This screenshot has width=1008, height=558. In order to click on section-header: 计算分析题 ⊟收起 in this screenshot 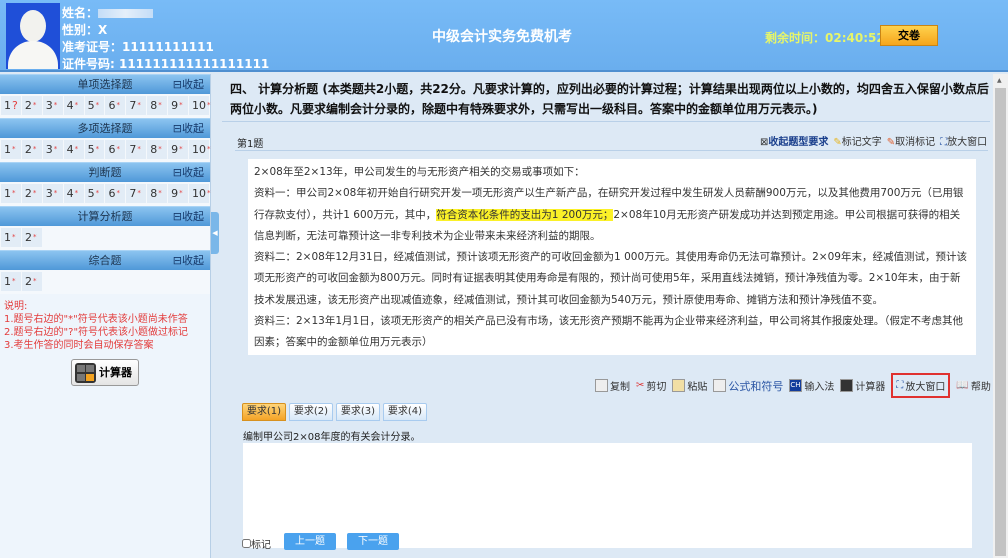, I will do `click(105, 216)`.